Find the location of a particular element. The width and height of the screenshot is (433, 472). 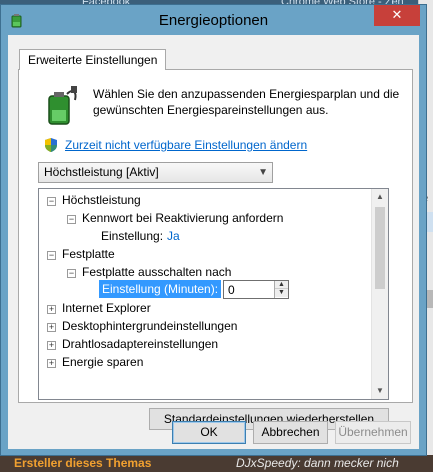

tree-node-label: Drahtlosadaptereinstellungen is located at coordinates (140, 344).